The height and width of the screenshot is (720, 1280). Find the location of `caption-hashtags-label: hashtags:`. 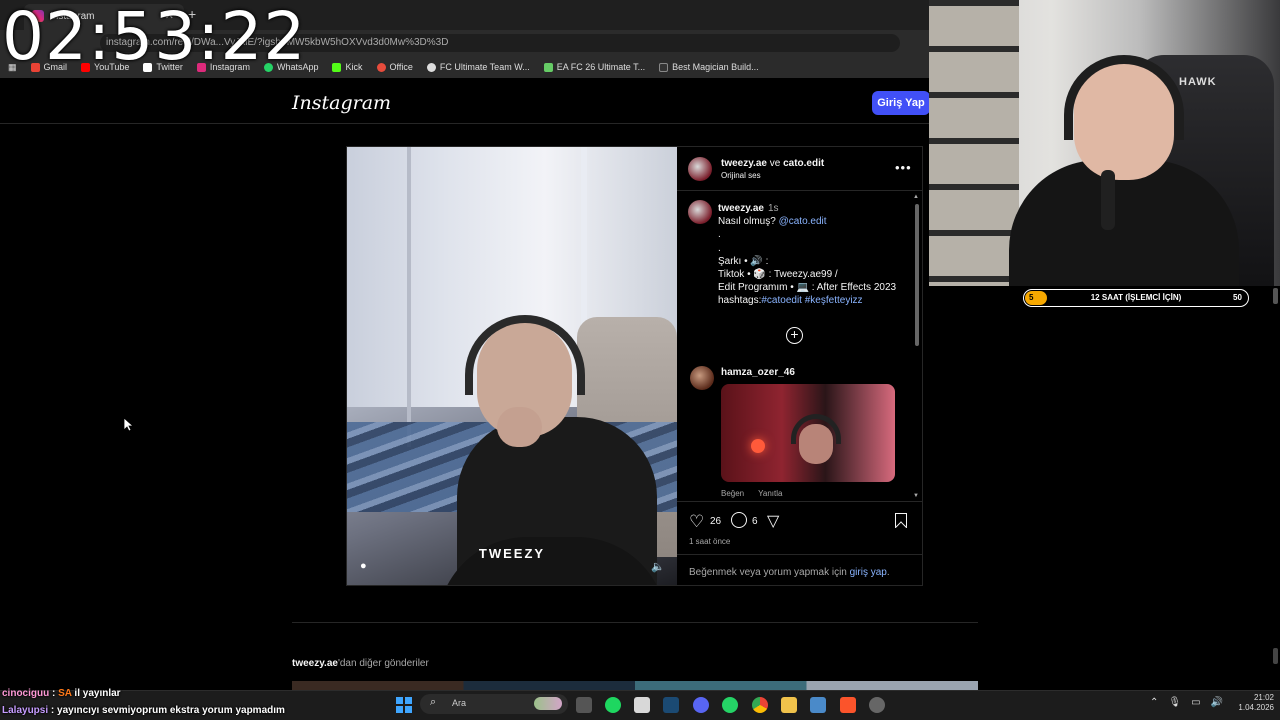

caption-hashtags-label: hashtags: is located at coordinates (740, 301).